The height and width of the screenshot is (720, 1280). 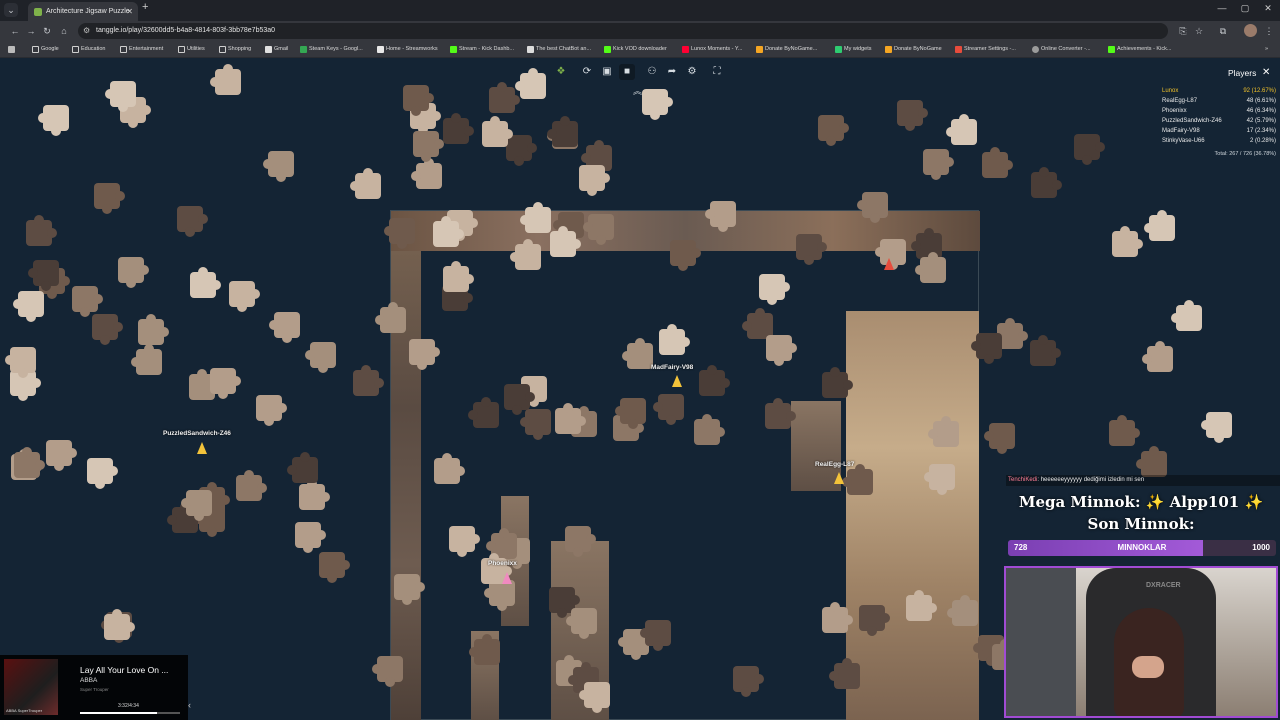 What do you see at coordinates (31, 31) in the screenshot?
I see `forward-icon: →` at bounding box center [31, 31].